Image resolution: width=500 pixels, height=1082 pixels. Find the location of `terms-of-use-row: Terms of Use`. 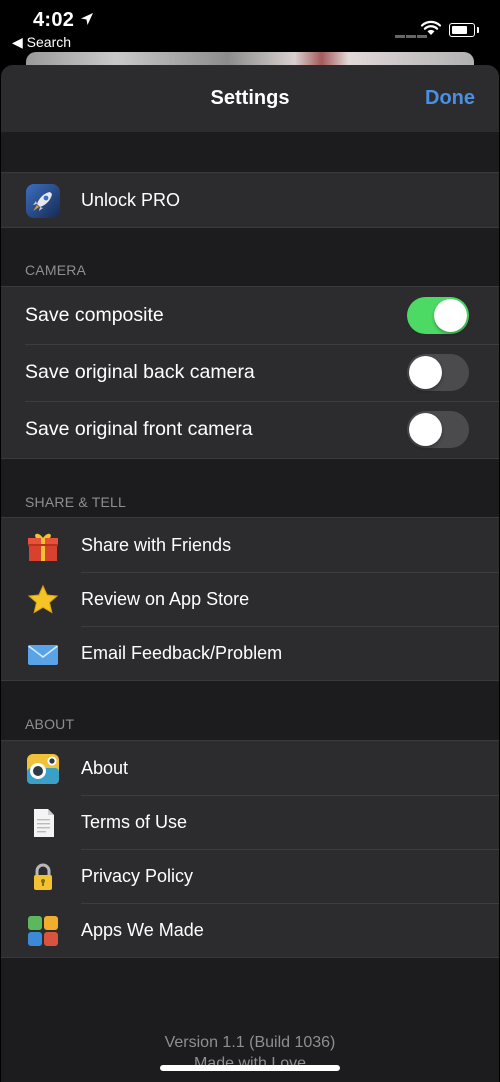

terms-of-use-row: Terms of Use is located at coordinates (250, 822).